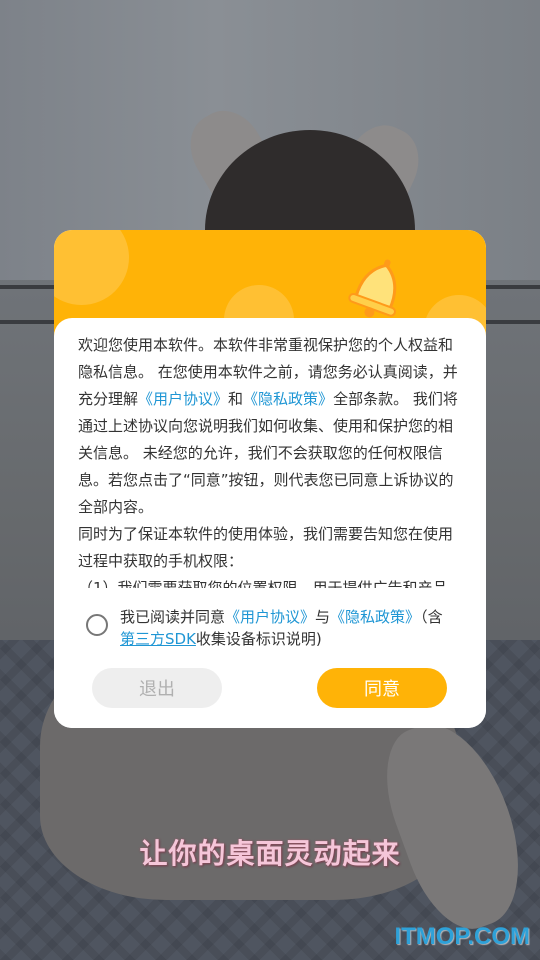 The image size is (540, 960). I want to click on consent-suffix: 收集设备标识说明), so click(258, 639).